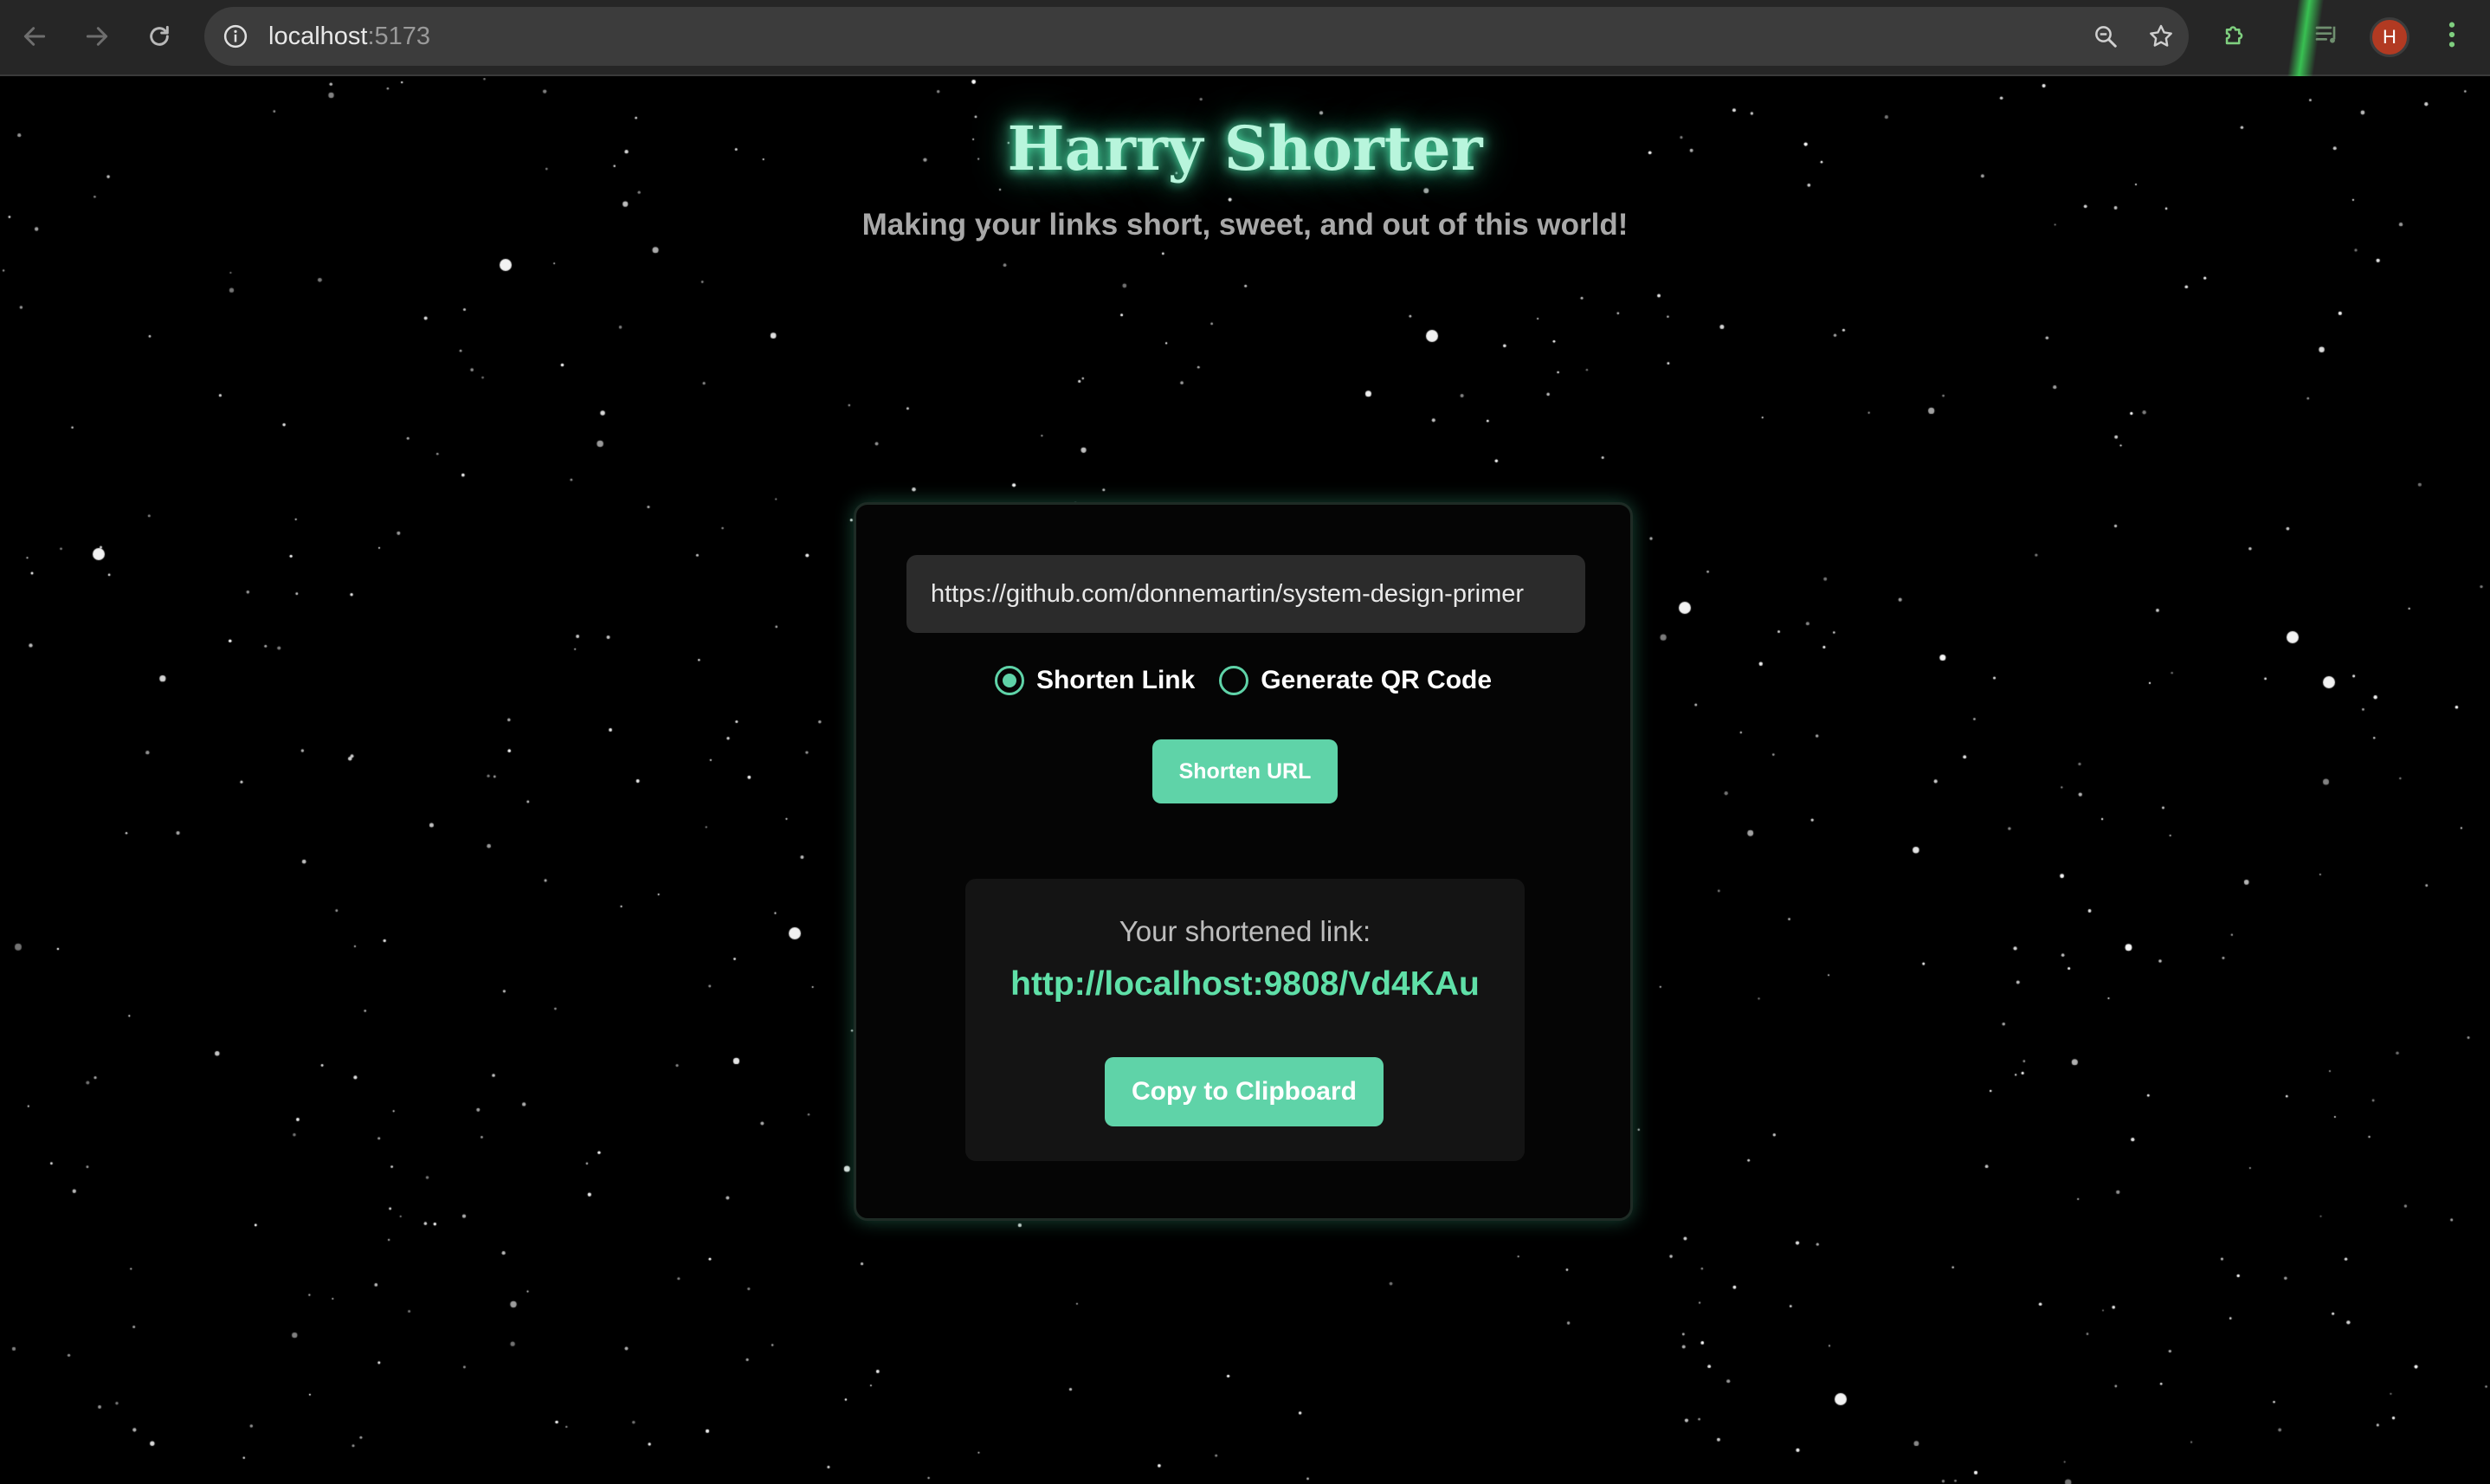 The image size is (2490, 1484). What do you see at coordinates (1234, 680) in the screenshot?
I see `radio-unselected-icon` at bounding box center [1234, 680].